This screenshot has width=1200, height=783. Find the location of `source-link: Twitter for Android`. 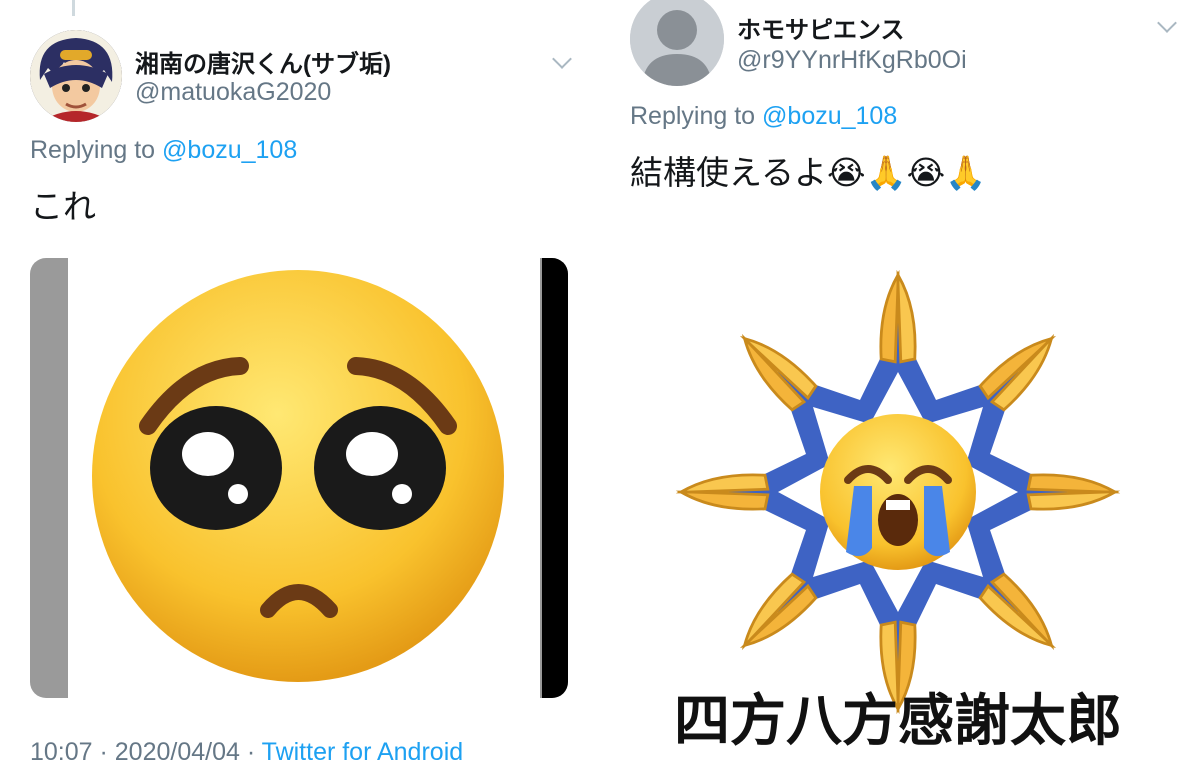

source-link: Twitter for Android is located at coordinates (362, 752).